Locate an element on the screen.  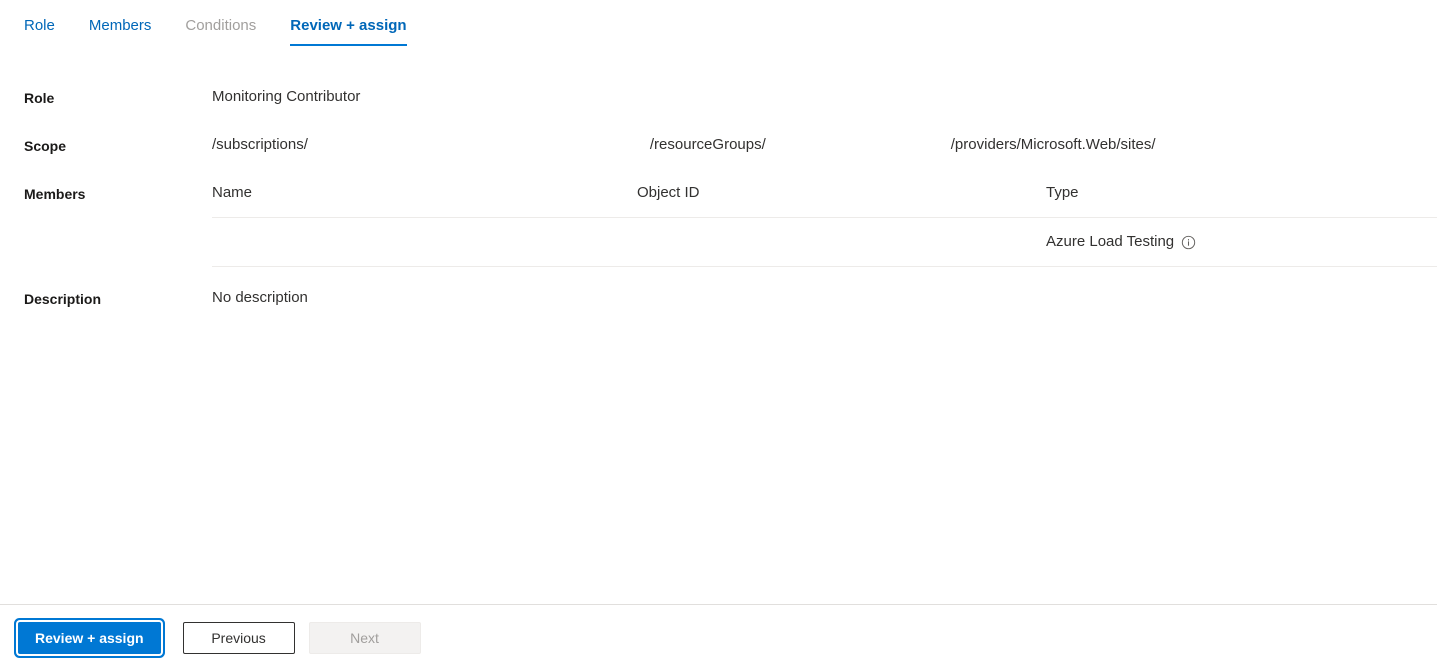
type-cell-content: Azure Load Testing is located at coordinates (1241, 242).